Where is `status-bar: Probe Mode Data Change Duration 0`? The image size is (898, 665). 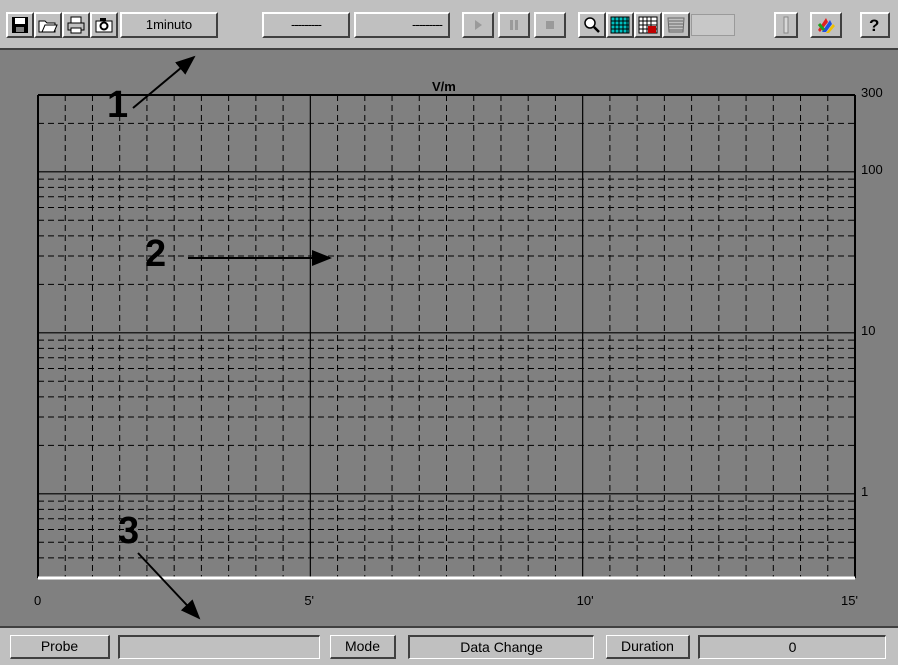
status-bar: Probe Mode Data Change Duration 0 is located at coordinates (449, 645).